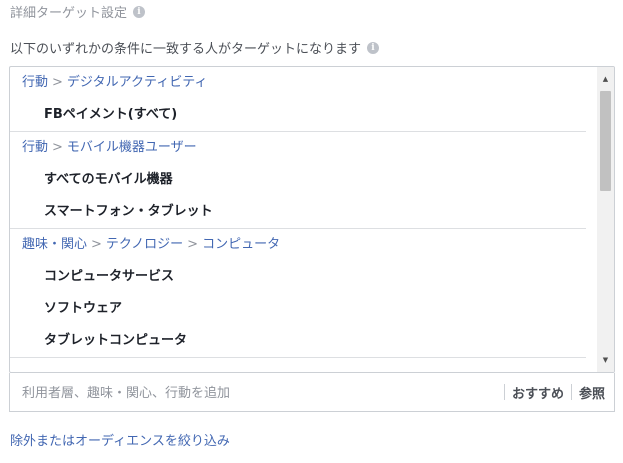 Image resolution: width=623 pixels, height=463 pixels. I want to click on breadcrumb-segment: デジタルアクティビティ, so click(137, 82).